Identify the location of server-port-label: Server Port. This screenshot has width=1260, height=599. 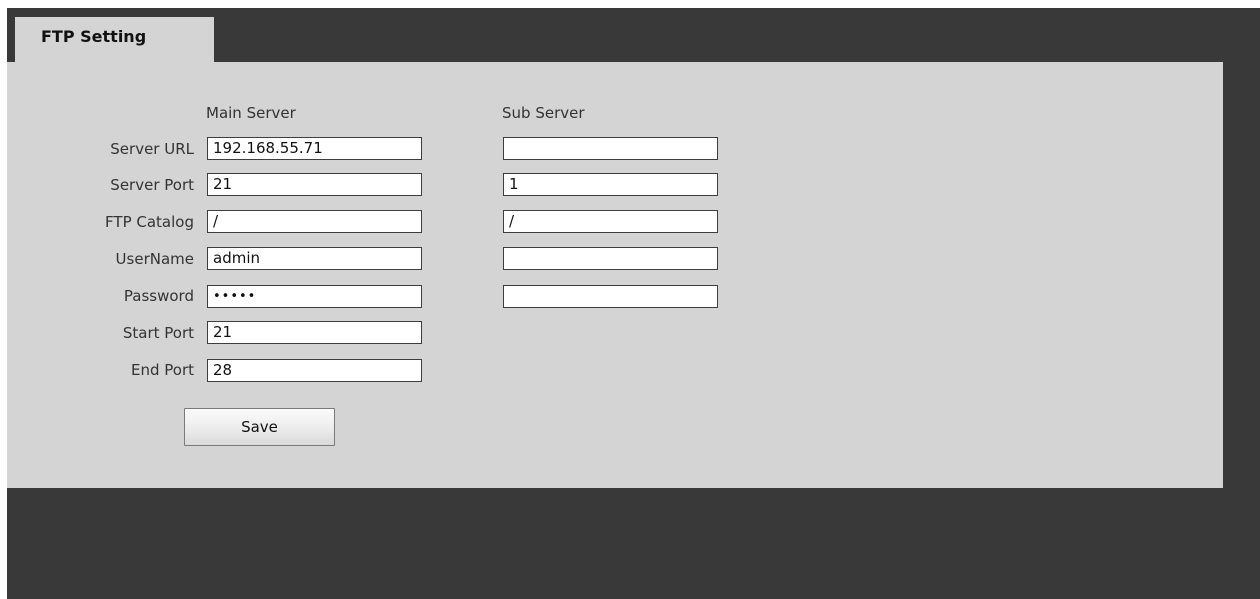
(152, 185).